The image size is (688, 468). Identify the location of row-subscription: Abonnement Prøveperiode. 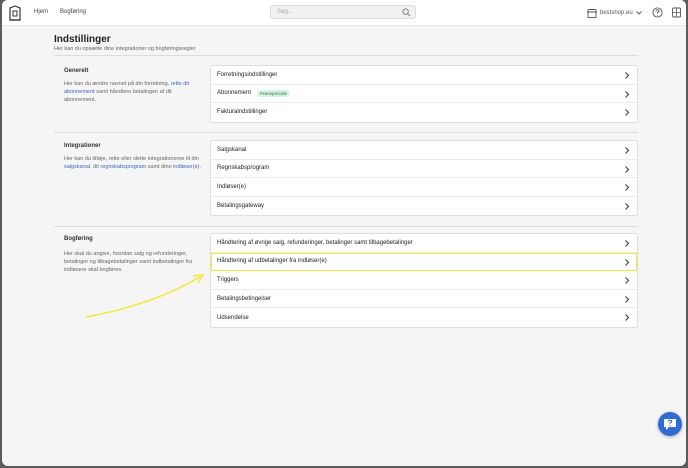
(424, 94).